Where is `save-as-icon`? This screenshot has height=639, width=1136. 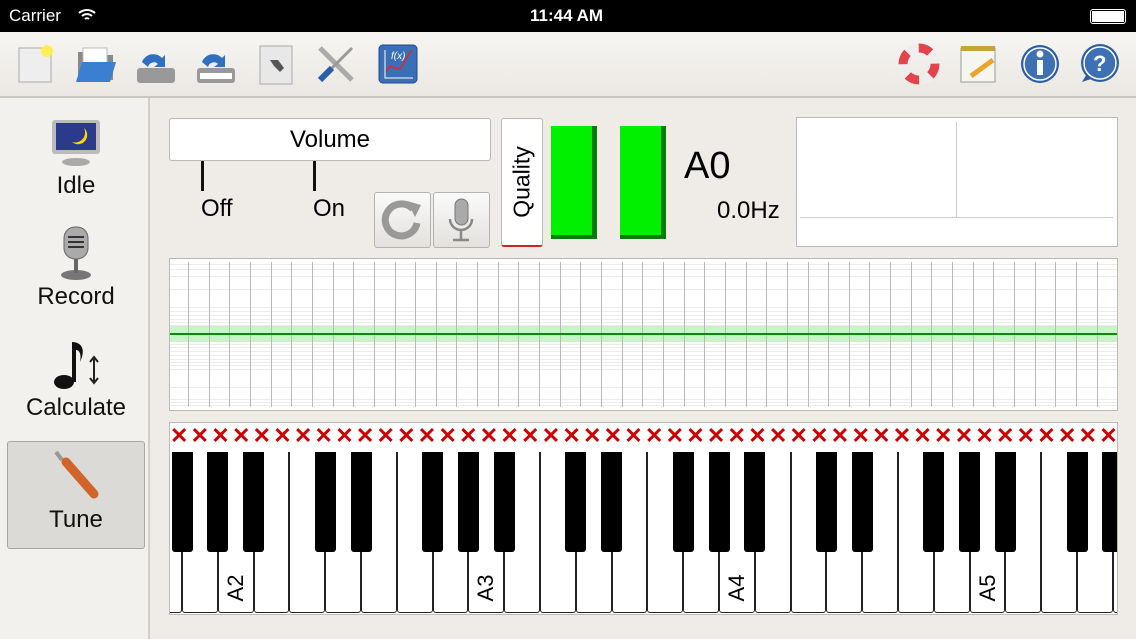 save-as-icon is located at coordinates (216, 68).